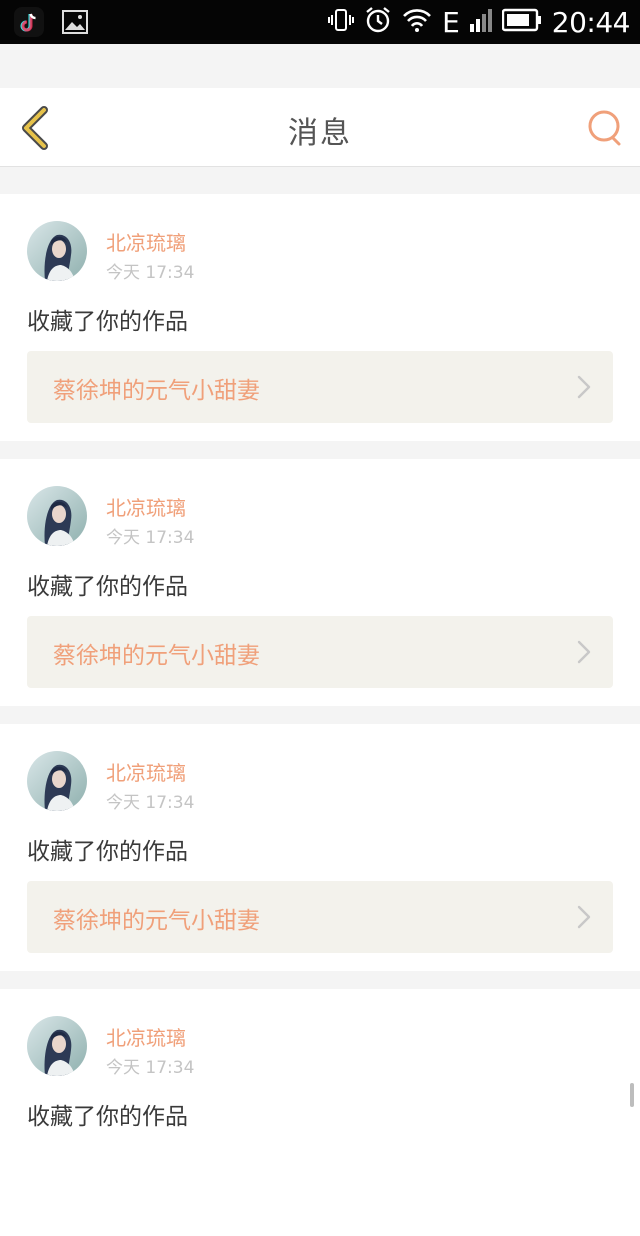 Image resolution: width=640 pixels, height=1236 pixels. I want to click on search-icon, so click(604, 128).